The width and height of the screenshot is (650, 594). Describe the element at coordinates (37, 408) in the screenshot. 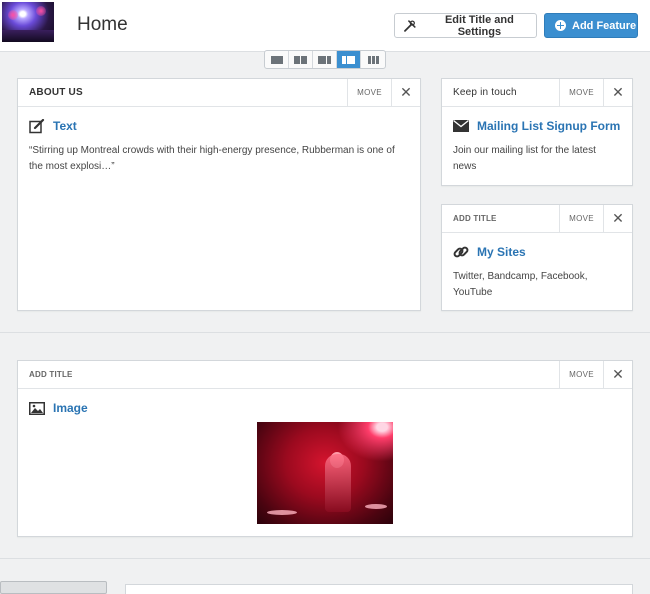

I see `image-icon` at that location.